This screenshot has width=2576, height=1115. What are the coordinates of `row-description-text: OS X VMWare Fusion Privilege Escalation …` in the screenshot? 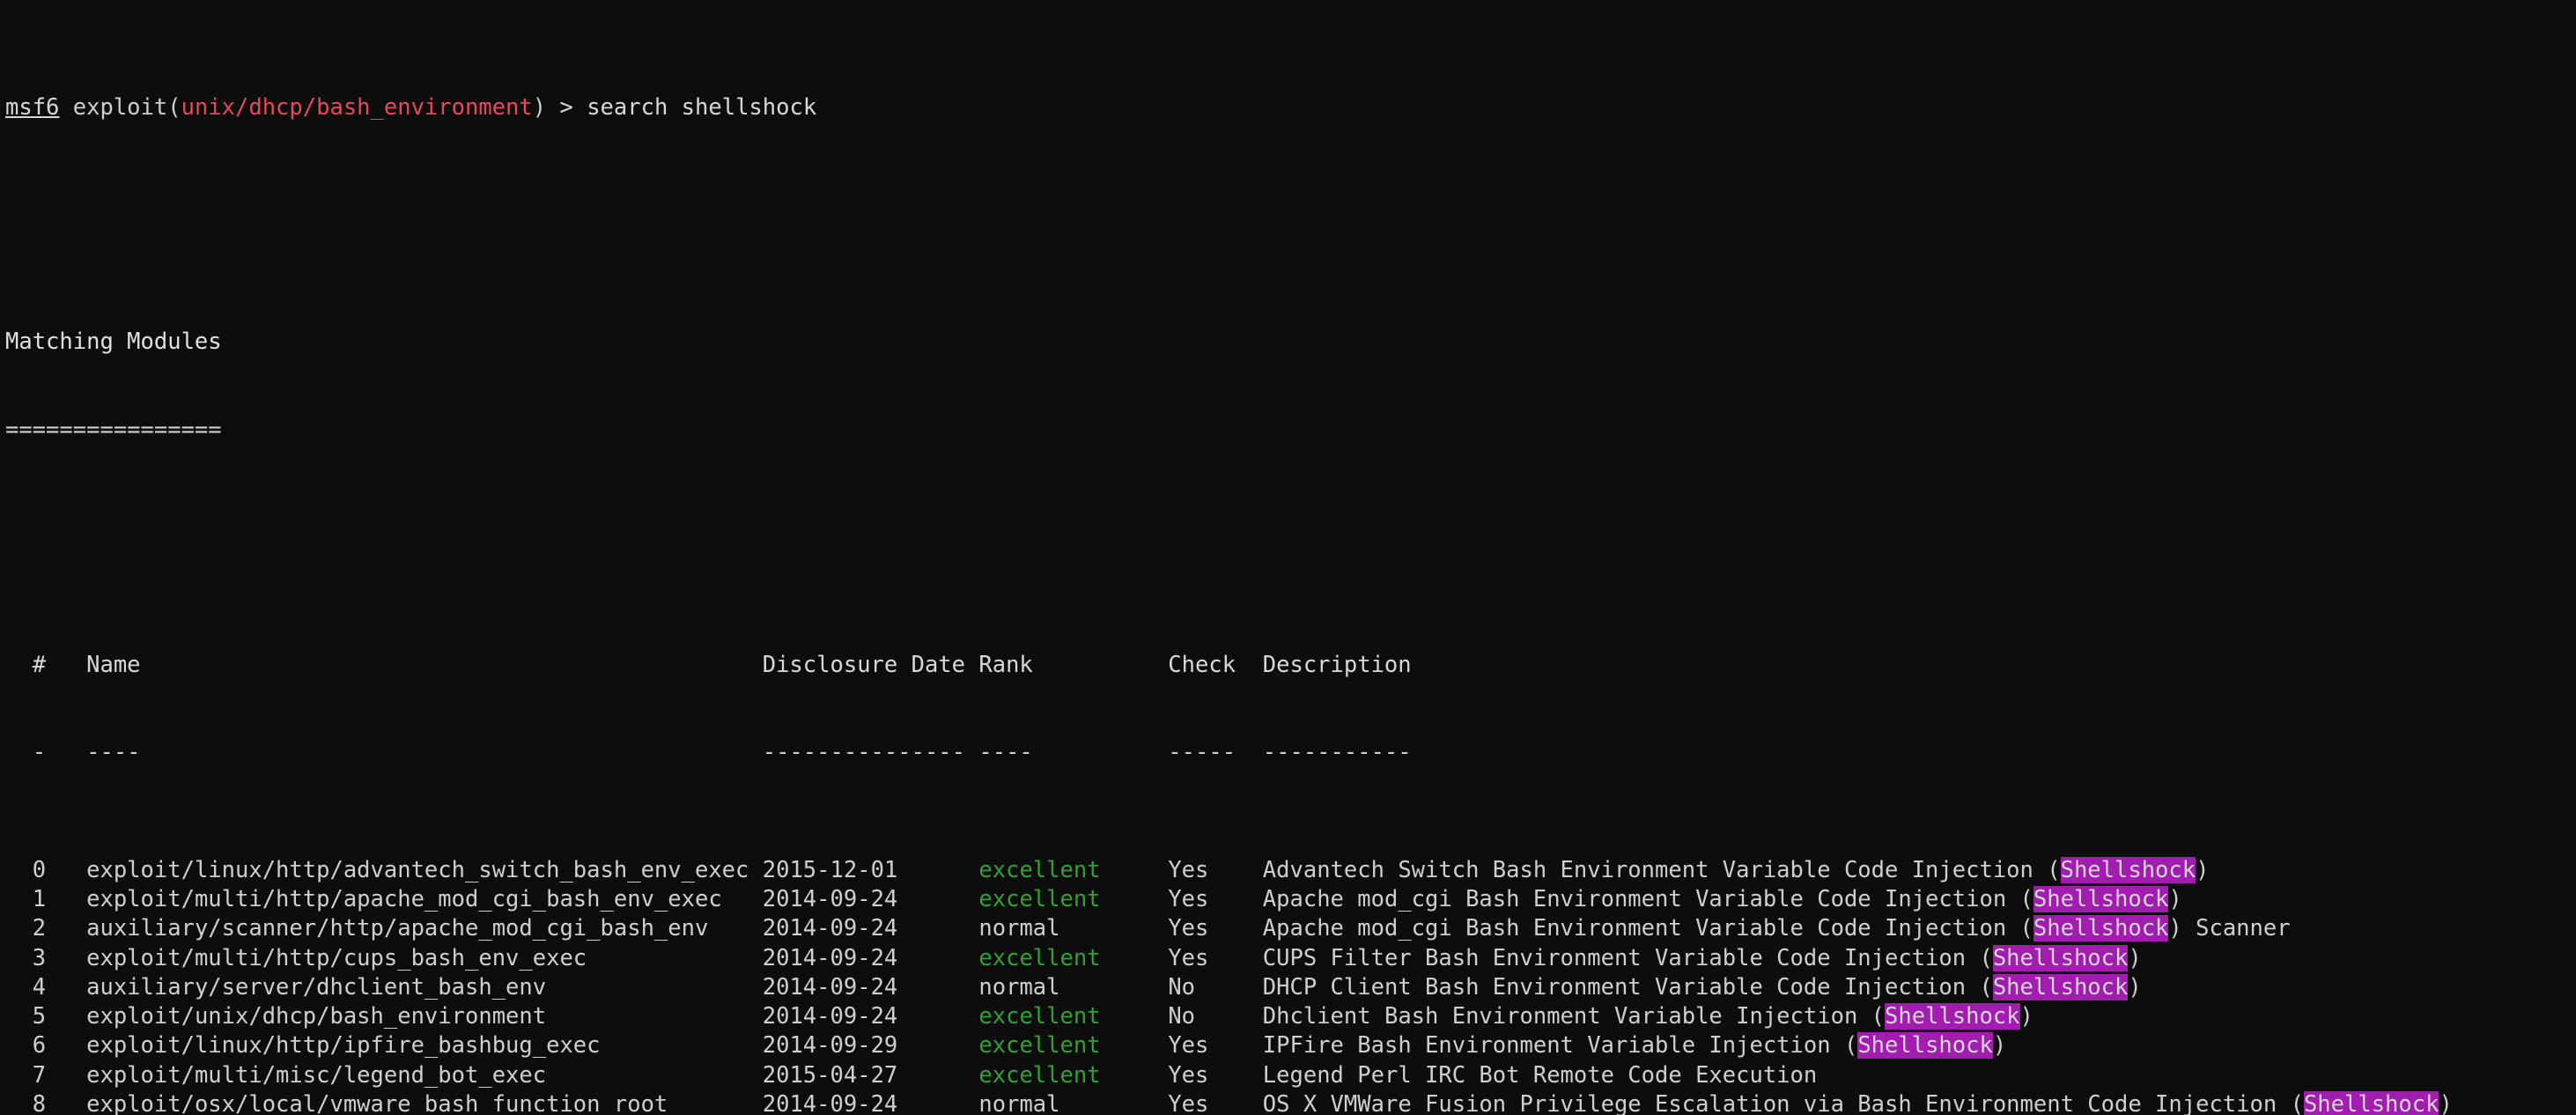 It's located at (1783, 1102).